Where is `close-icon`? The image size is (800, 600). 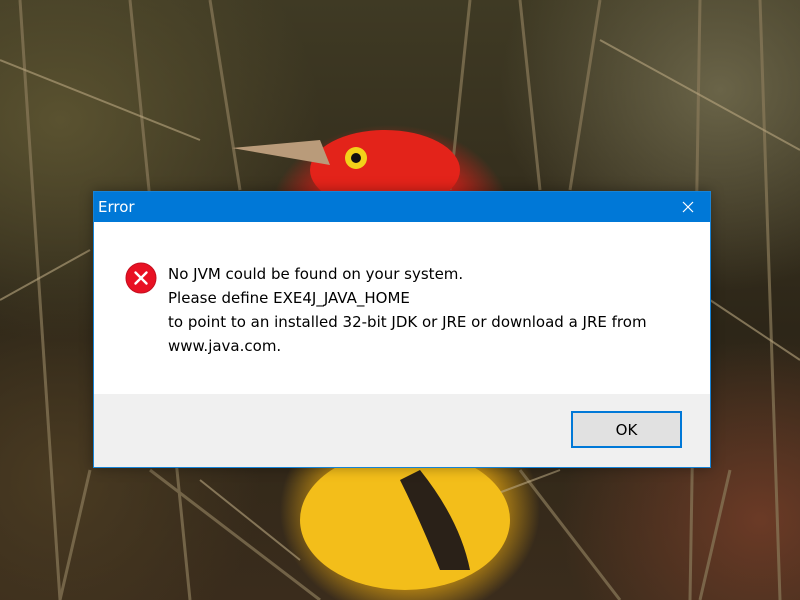 close-icon is located at coordinates (688, 207).